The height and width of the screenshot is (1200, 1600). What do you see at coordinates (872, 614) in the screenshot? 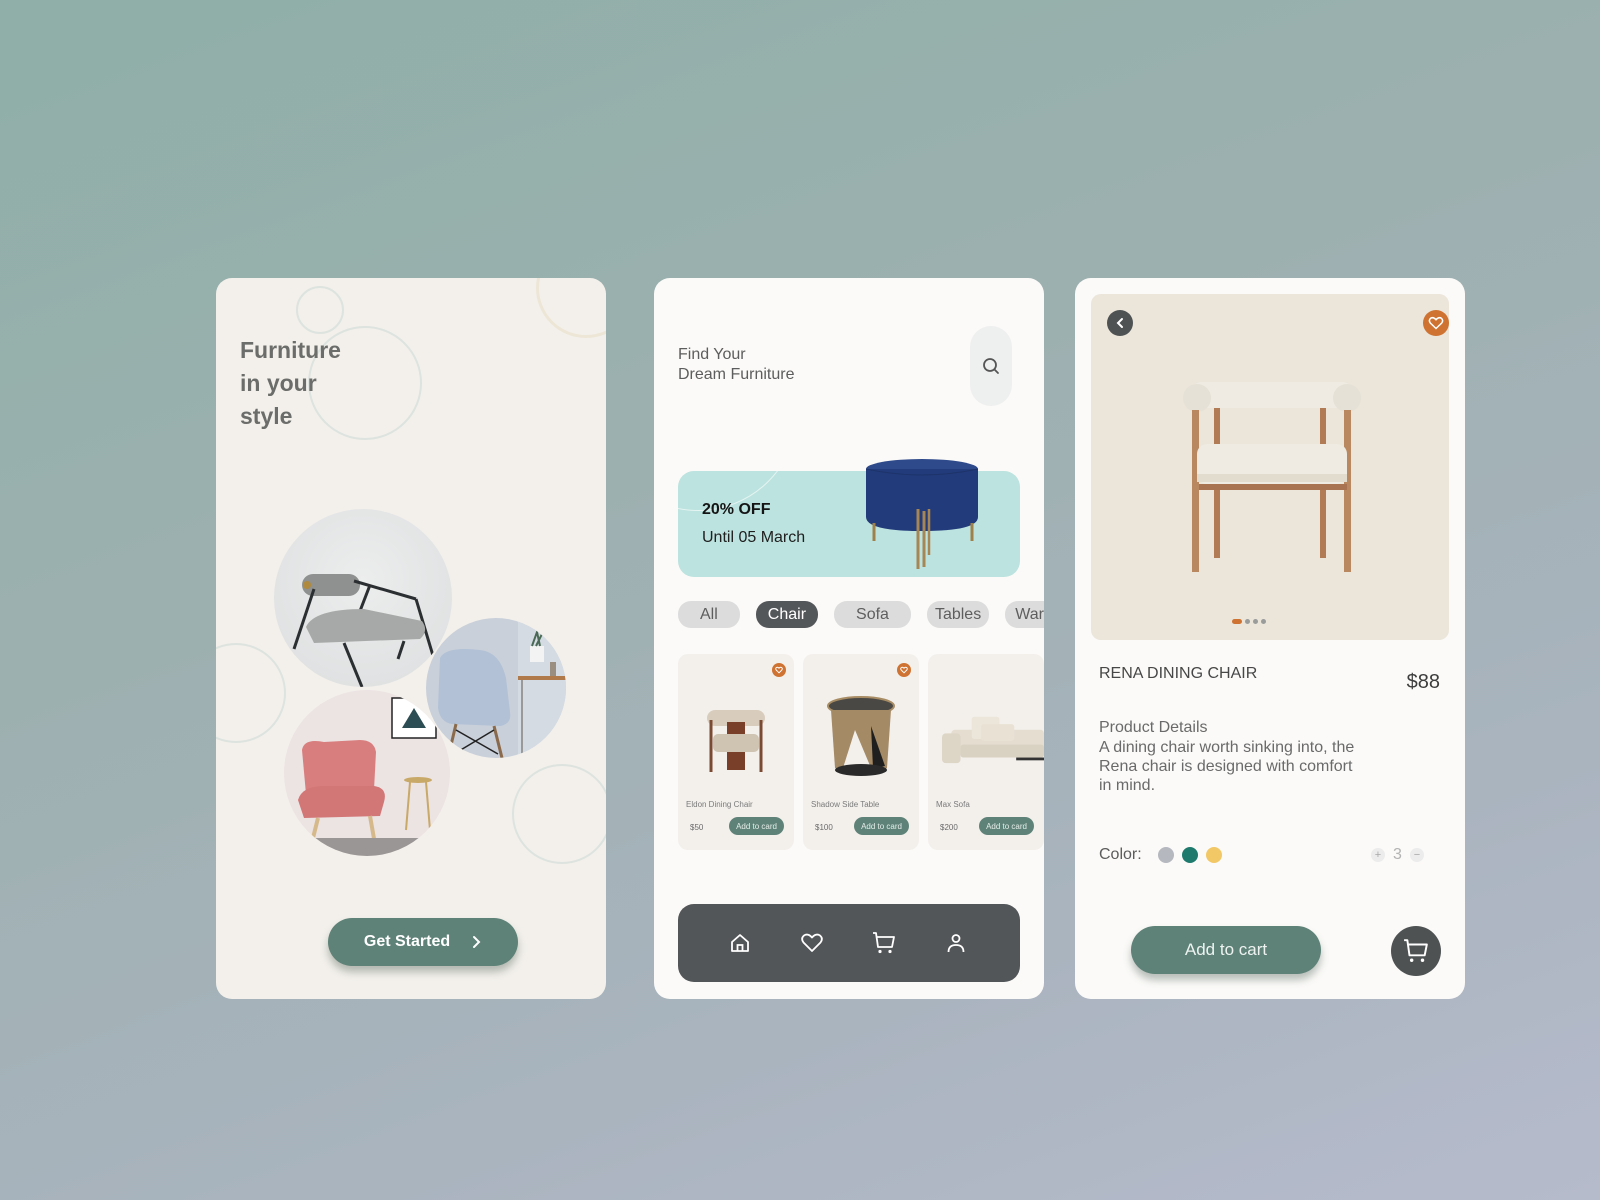
I see `category-chip-sofa: Sofa` at bounding box center [872, 614].